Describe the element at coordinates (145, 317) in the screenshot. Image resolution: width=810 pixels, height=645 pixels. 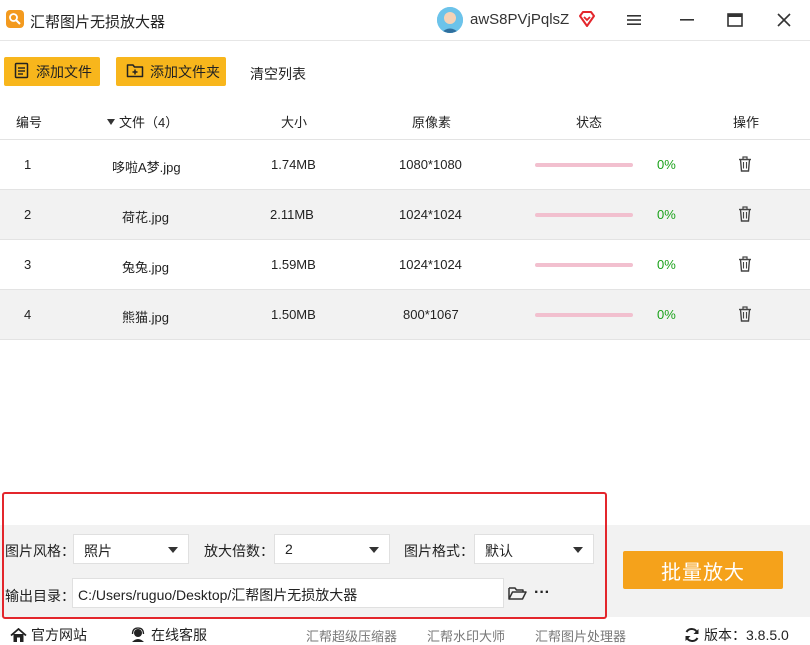
I see `row-filename: 熊猫.jpg` at that location.